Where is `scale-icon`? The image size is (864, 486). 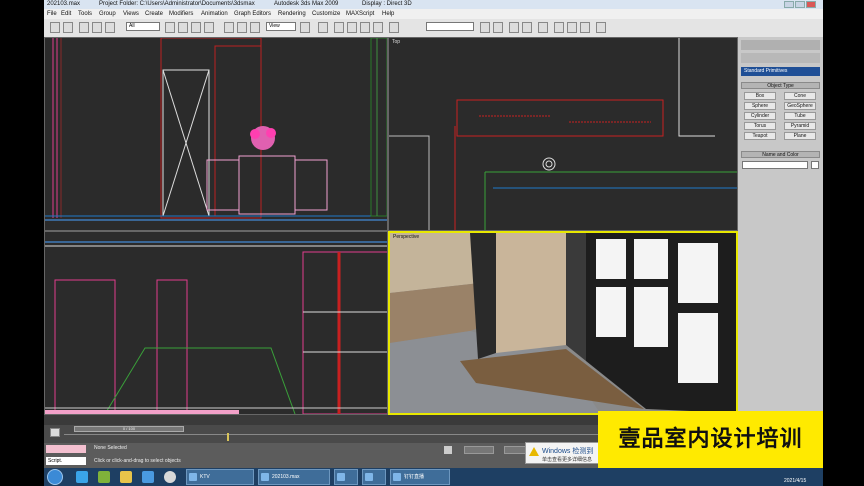 scale-icon is located at coordinates (255, 27).